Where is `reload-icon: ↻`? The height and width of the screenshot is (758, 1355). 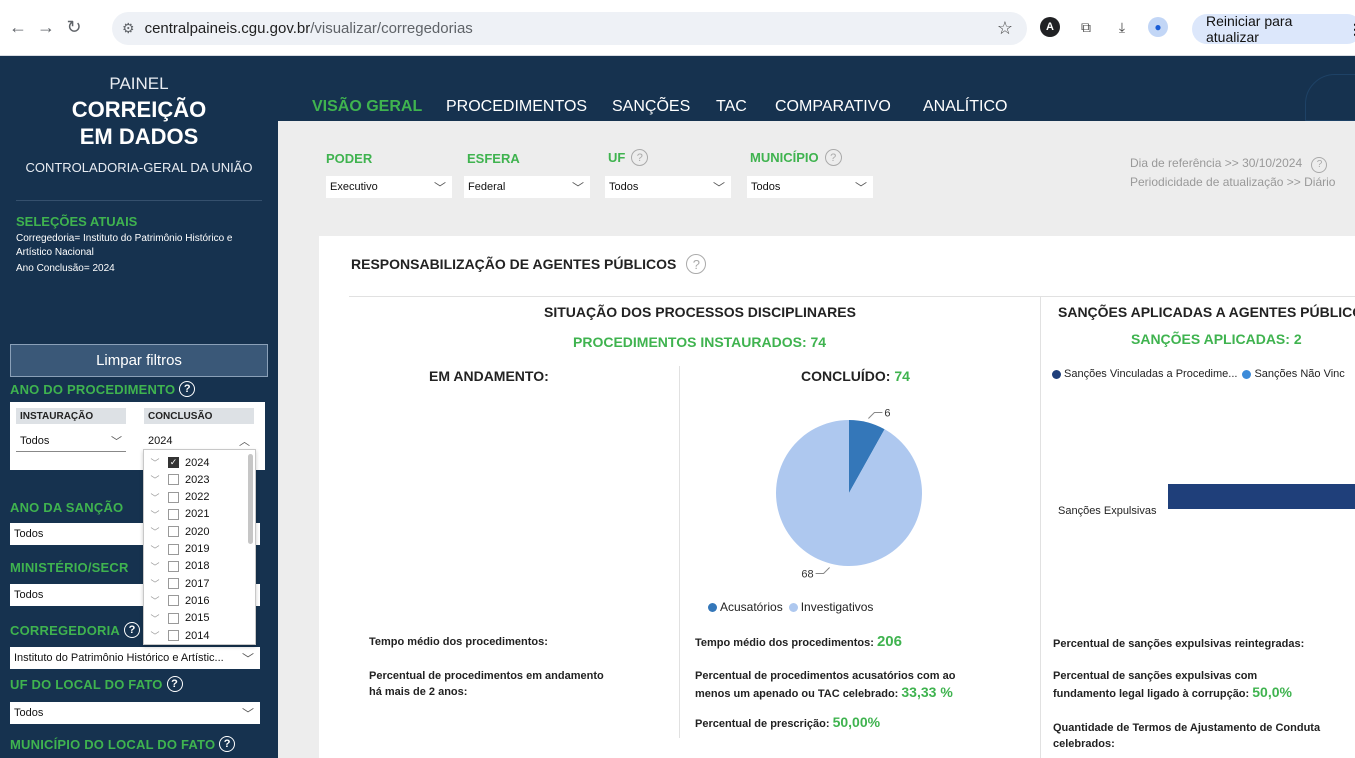 reload-icon: ↻ is located at coordinates (74, 27).